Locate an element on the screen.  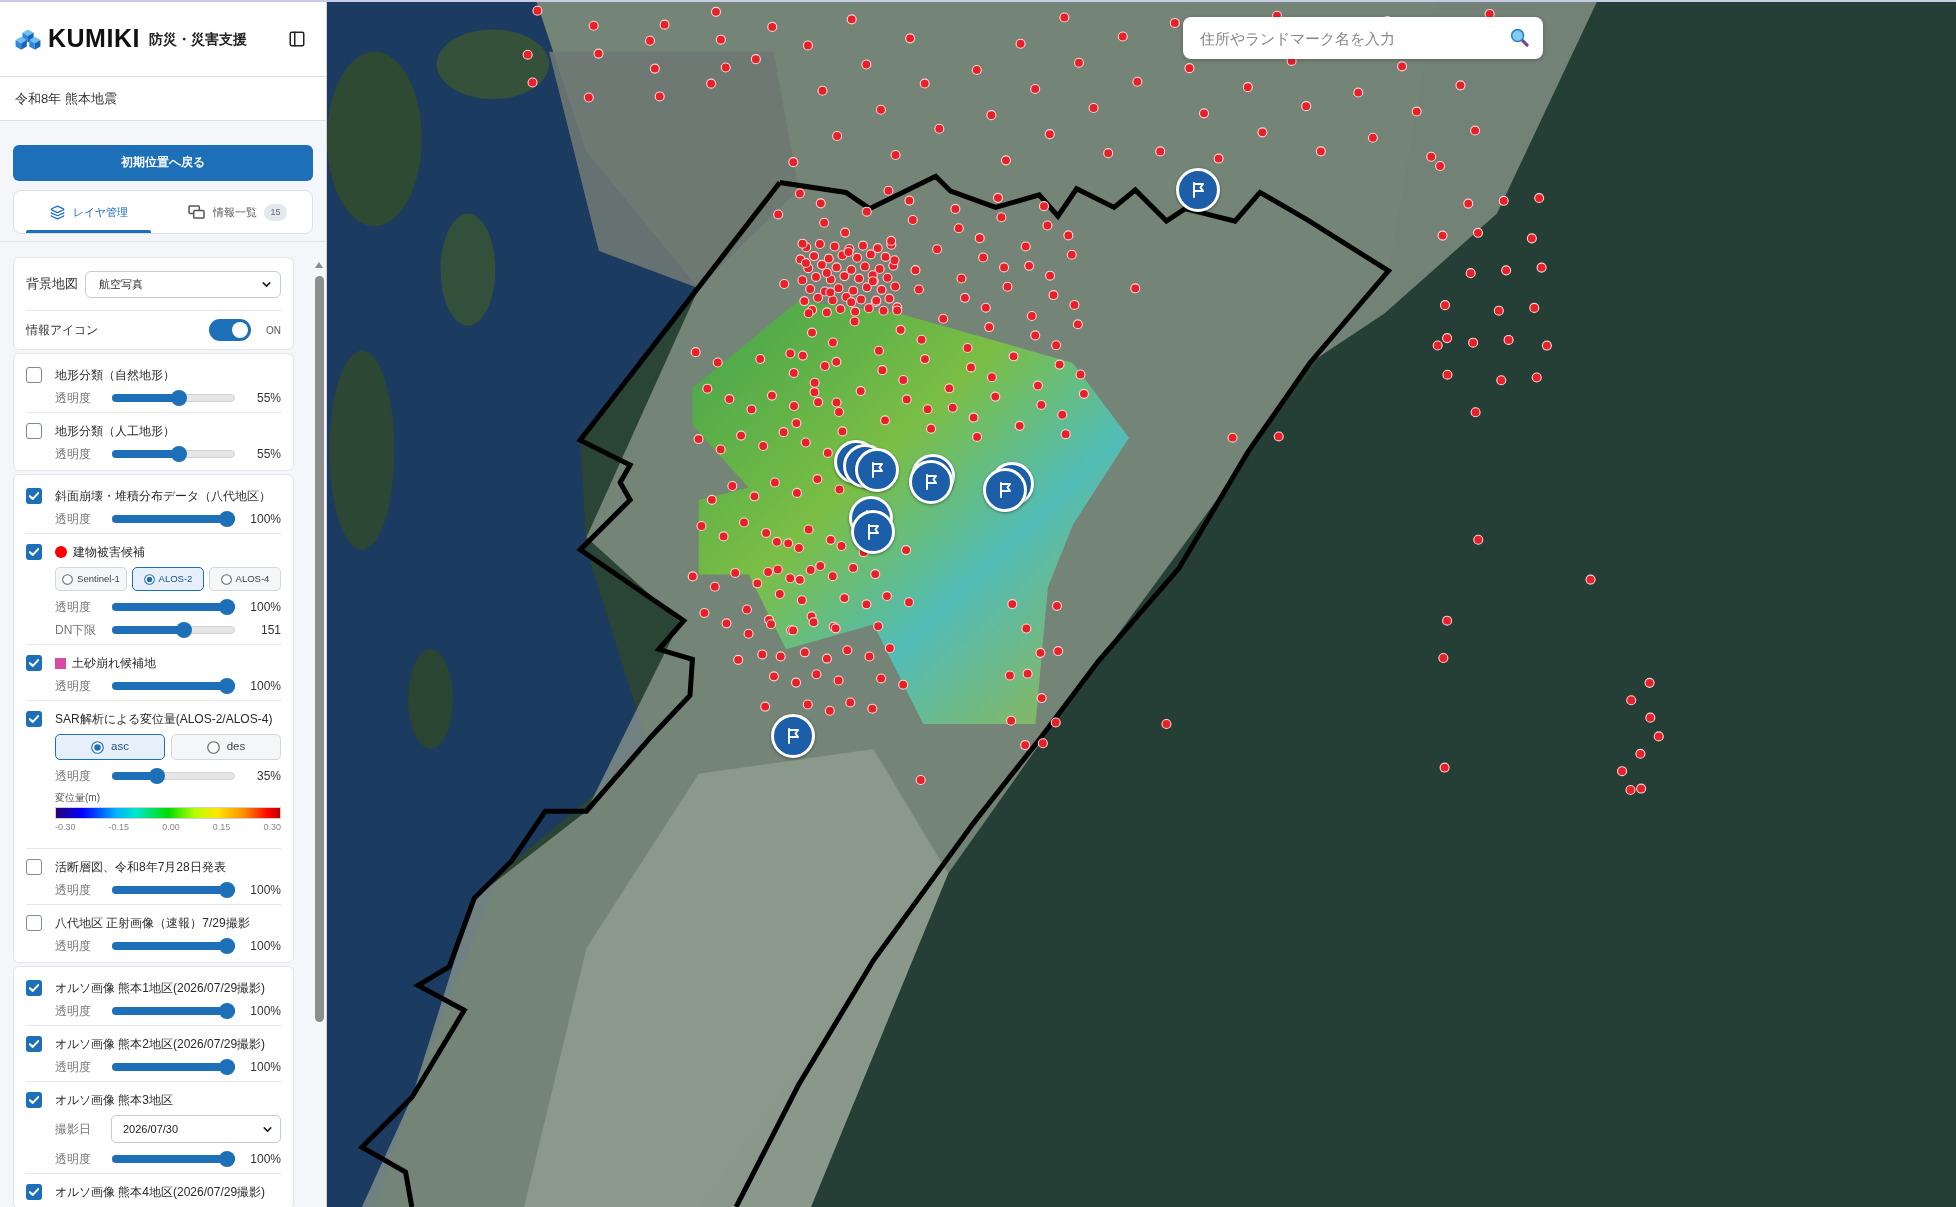
radio-option: des is located at coordinates (226, 747).